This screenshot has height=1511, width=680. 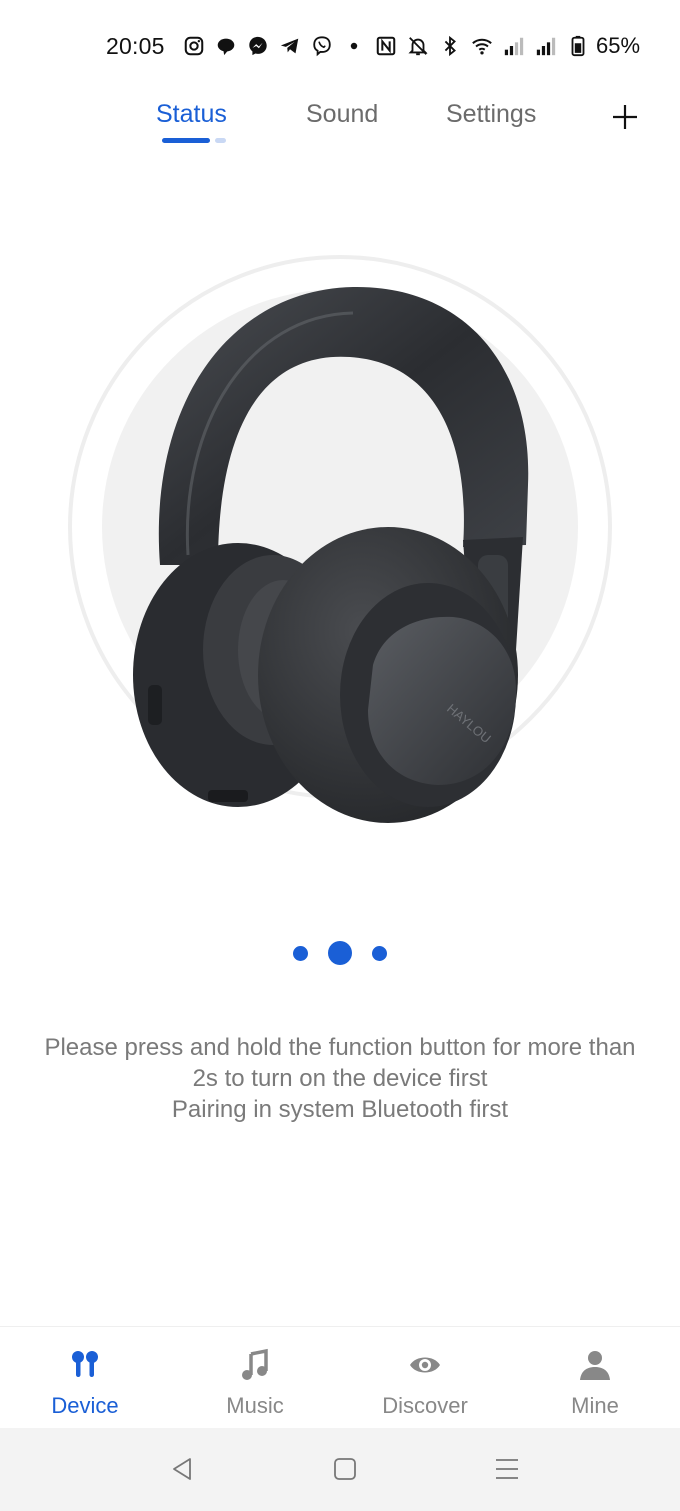 What do you see at coordinates (258, 46) in the screenshot?
I see `messenger-icon` at bounding box center [258, 46].